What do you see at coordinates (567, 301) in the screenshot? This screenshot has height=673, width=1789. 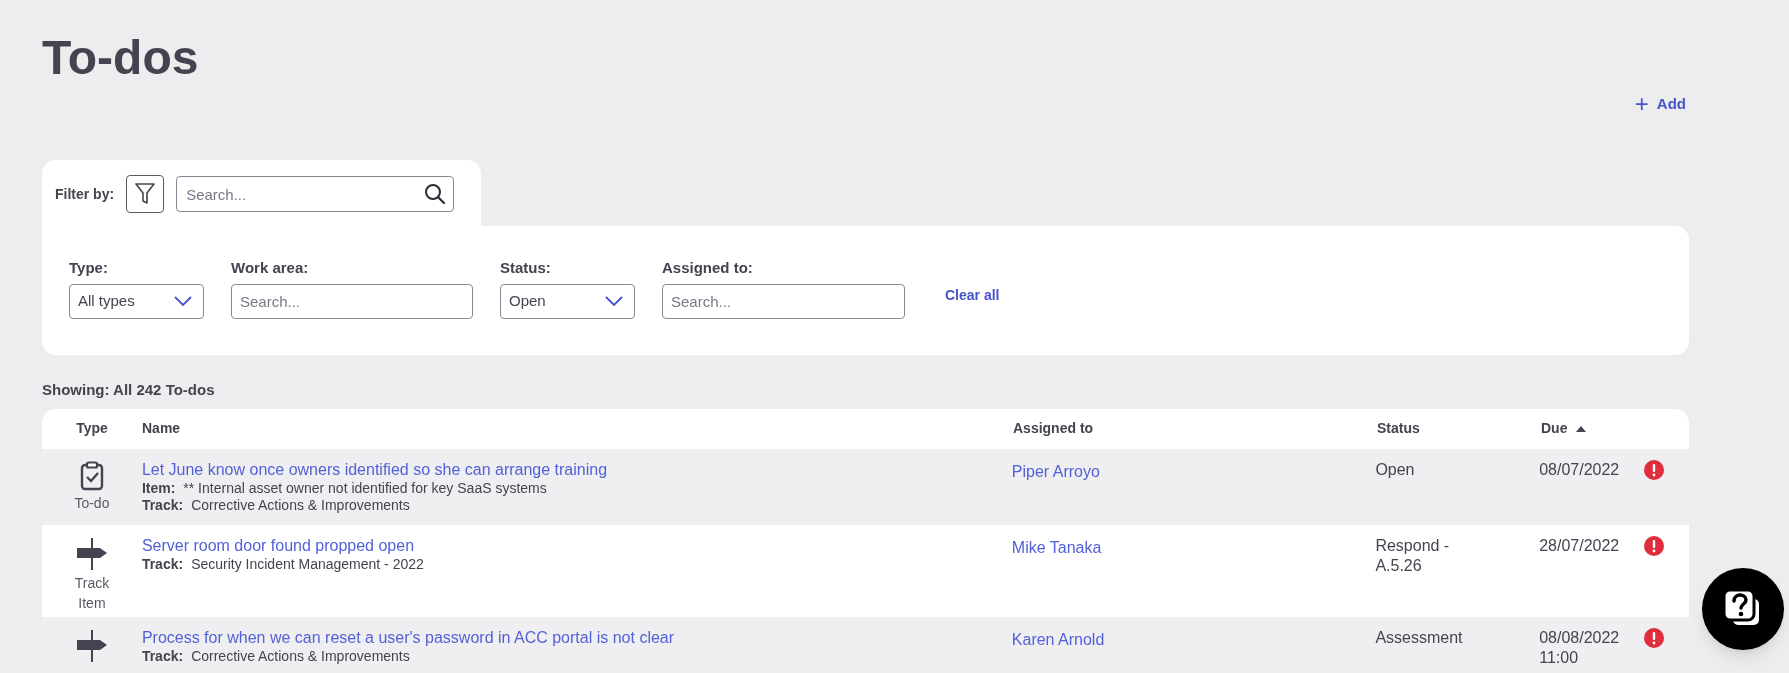 I see `dropdown: Open` at bounding box center [567, 301].